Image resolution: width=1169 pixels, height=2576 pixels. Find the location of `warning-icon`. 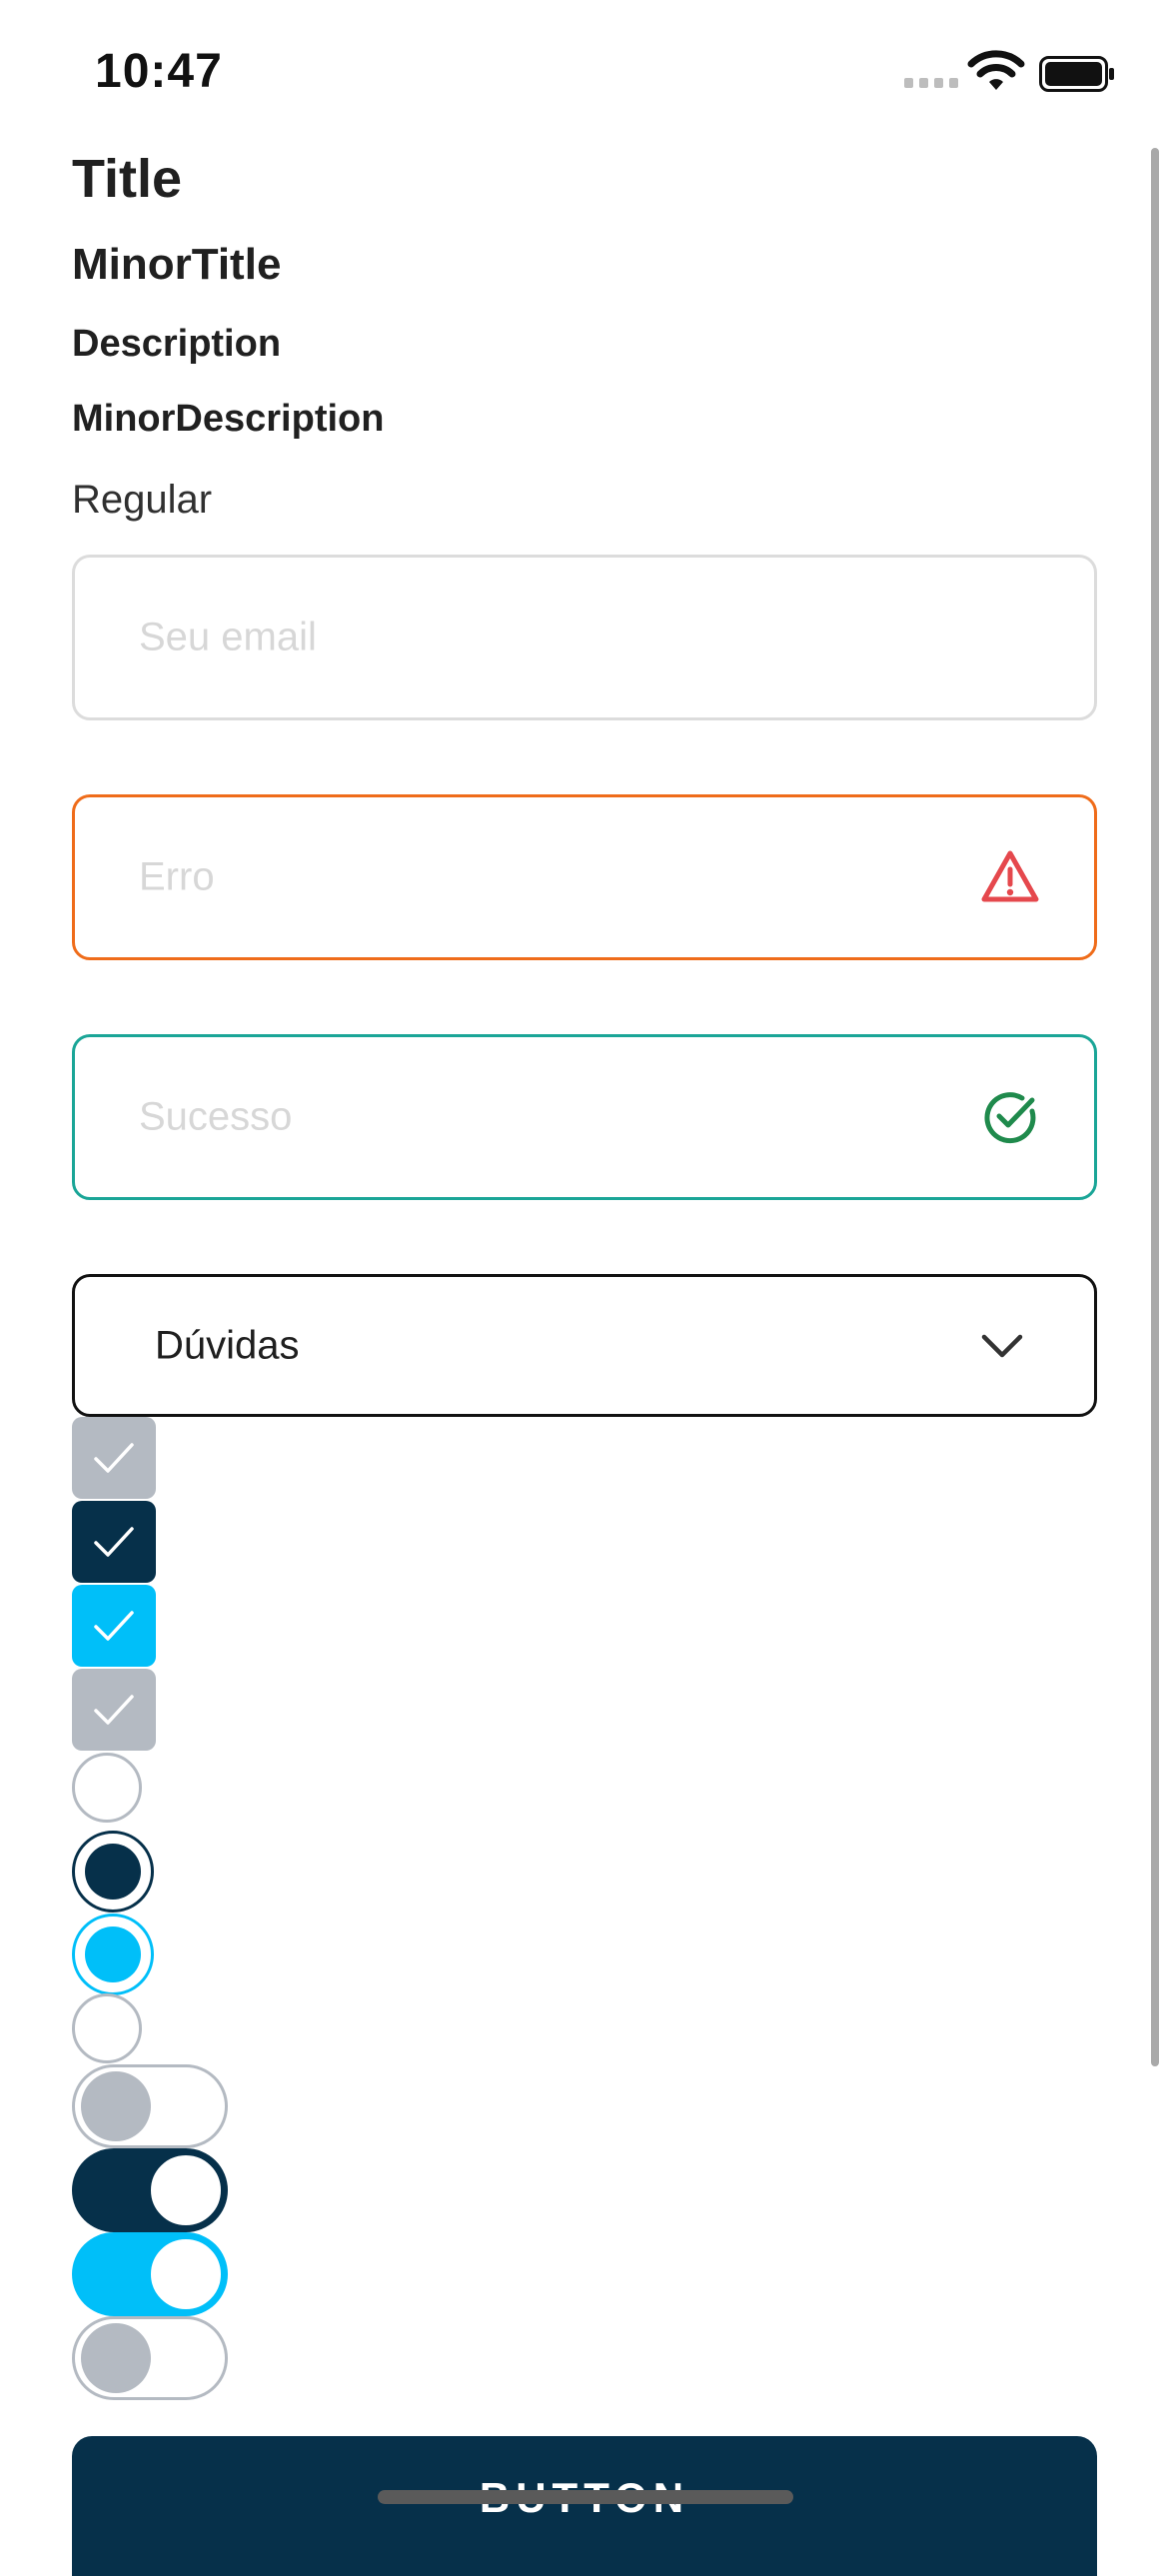

warning-icon is located at coordinates (1010, 876).